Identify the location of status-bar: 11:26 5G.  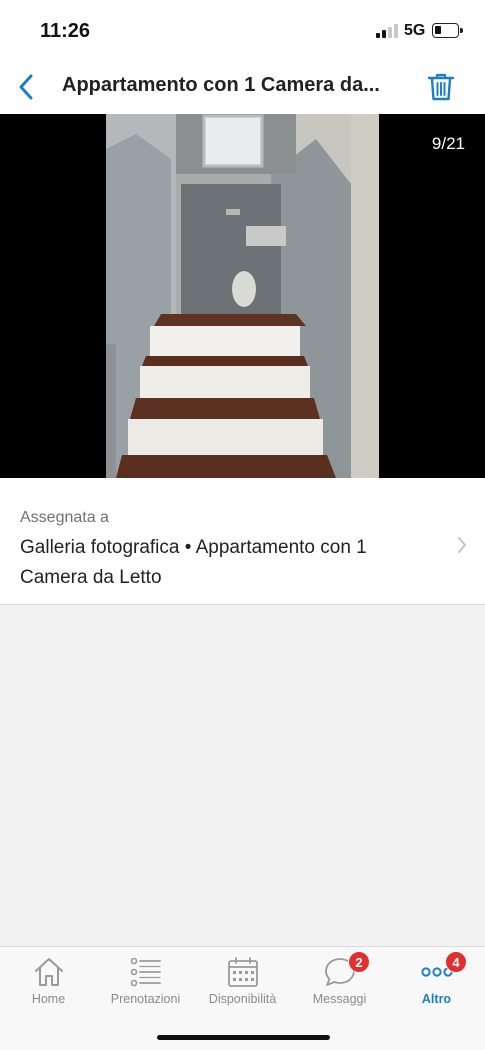
(242, 30).